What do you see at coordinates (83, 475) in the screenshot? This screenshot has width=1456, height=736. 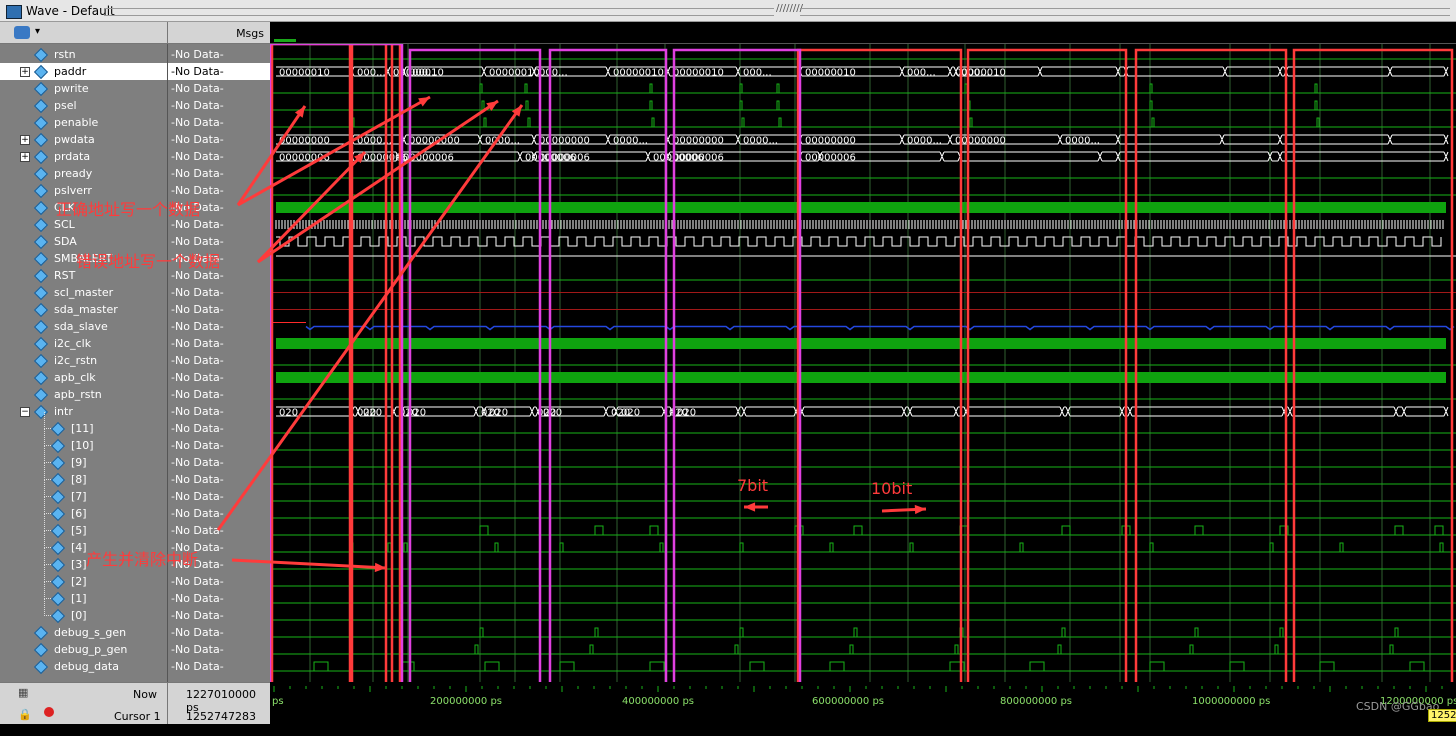 I see `signal-row: [8]` at bounding box center [83, 475].